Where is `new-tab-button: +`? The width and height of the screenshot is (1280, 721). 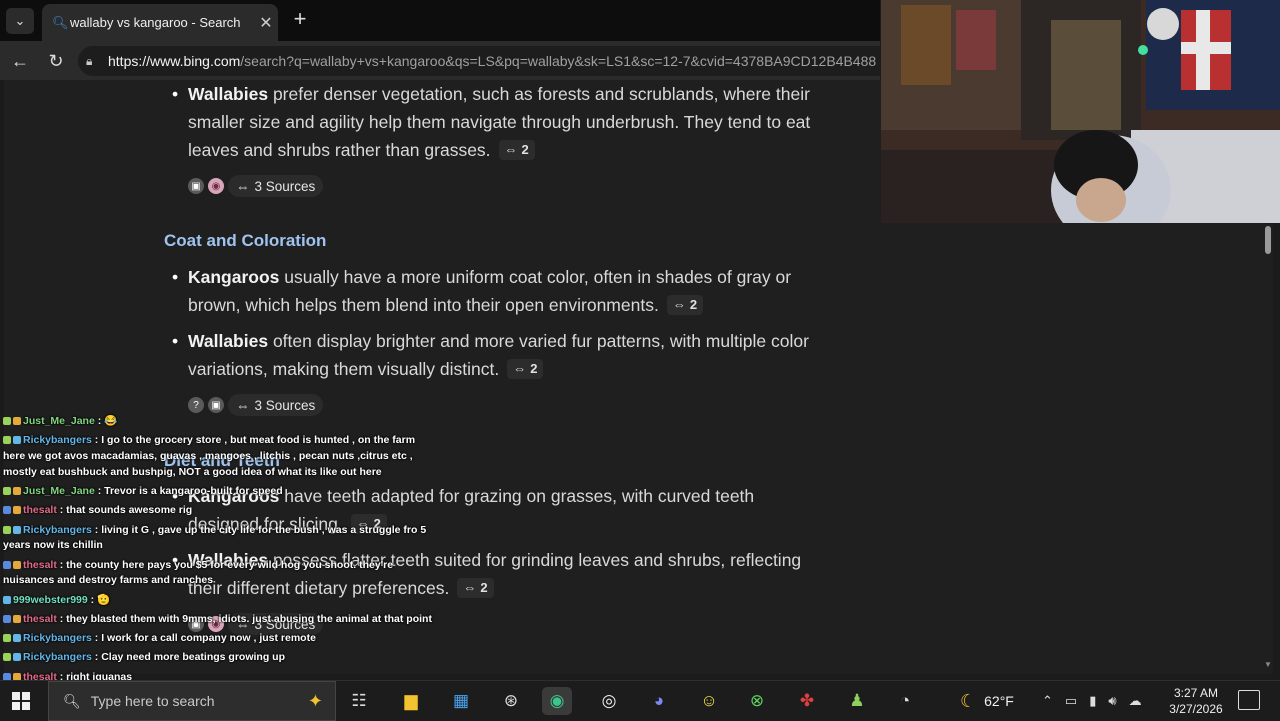
new-tab-button: + is located at coordinates (300, 19).